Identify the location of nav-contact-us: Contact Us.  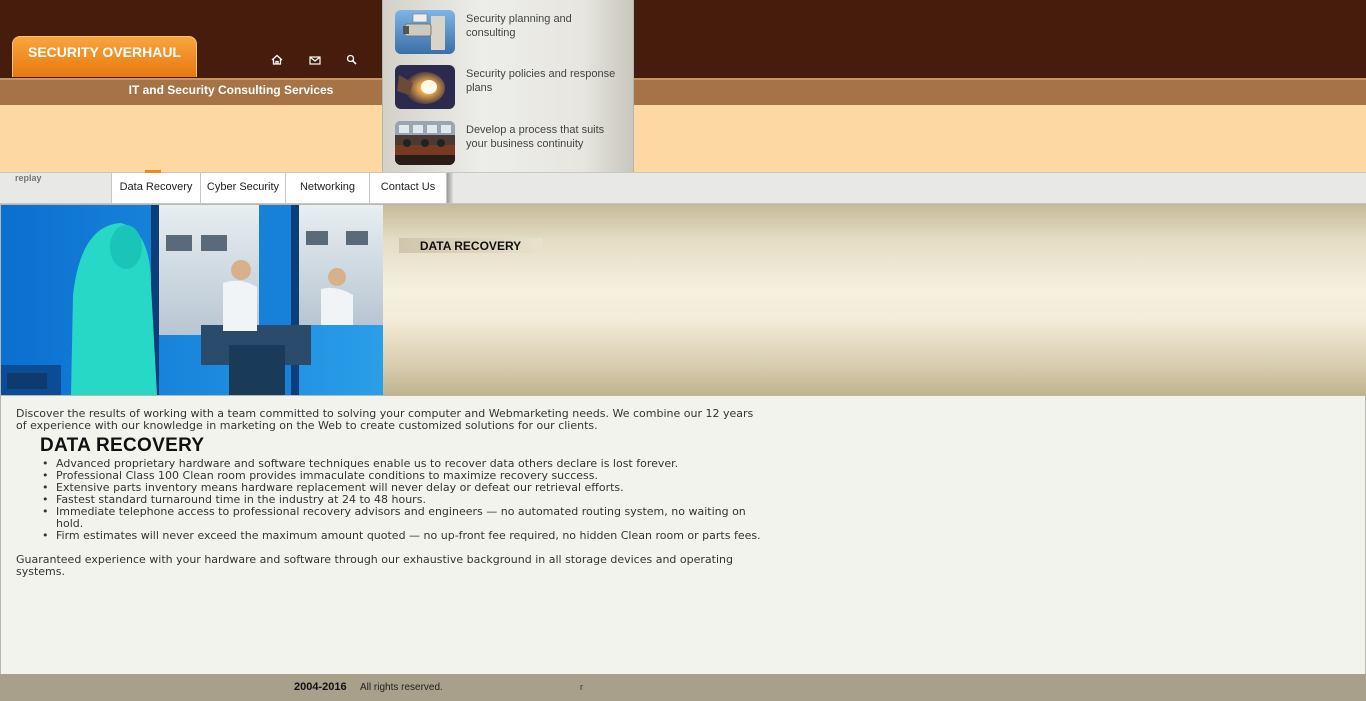
(408, 188).